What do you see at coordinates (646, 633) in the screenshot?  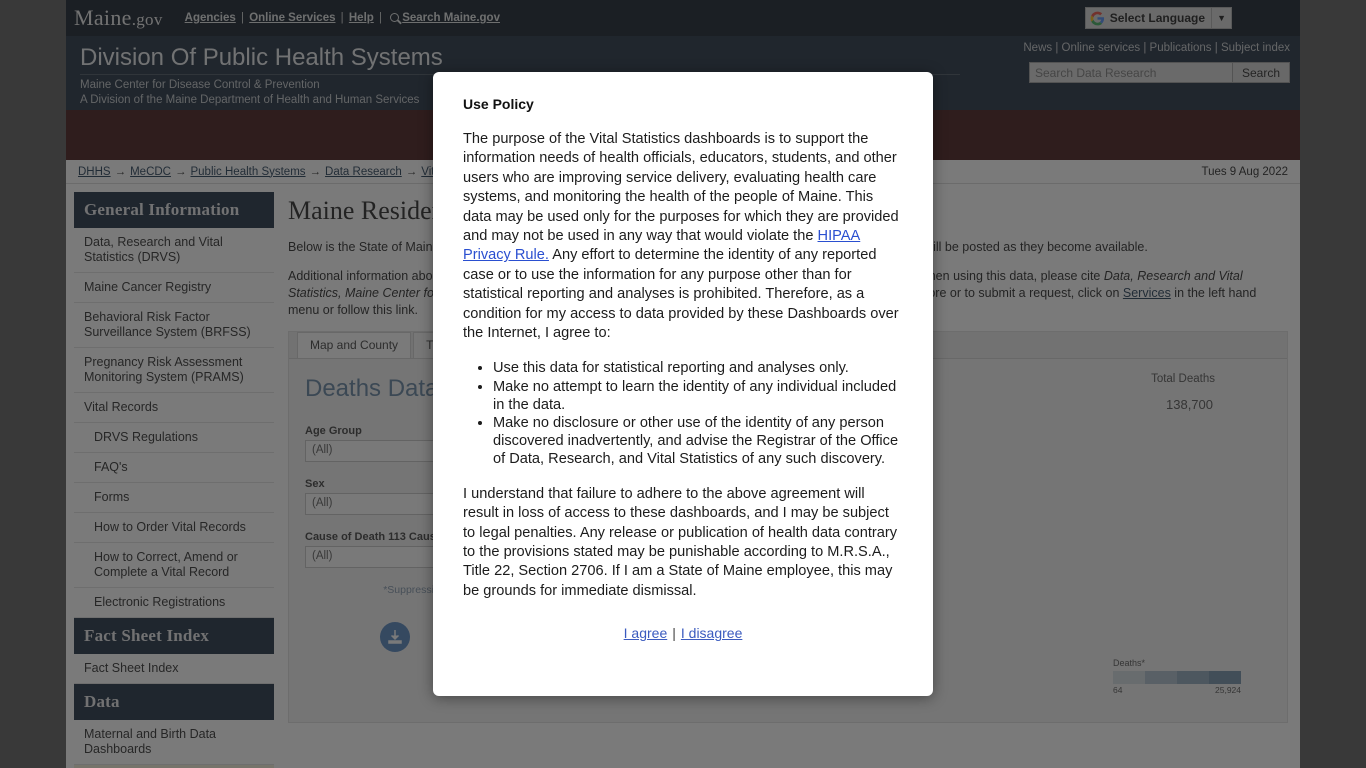 I see `i-agree-link: I agree` at bounding box center [646, 633].